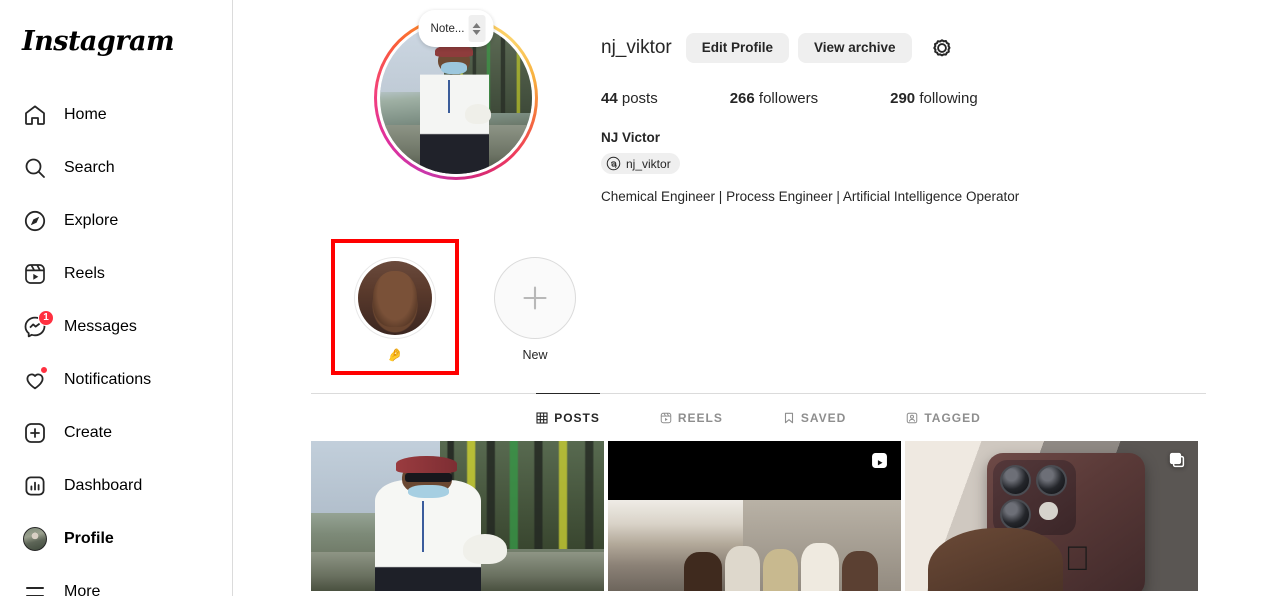 This screenshot has height=596, width=1280. Describe the element at coordinates (85, 114) in the screenshot. I see `sidebar-item-label: Home` at that location.